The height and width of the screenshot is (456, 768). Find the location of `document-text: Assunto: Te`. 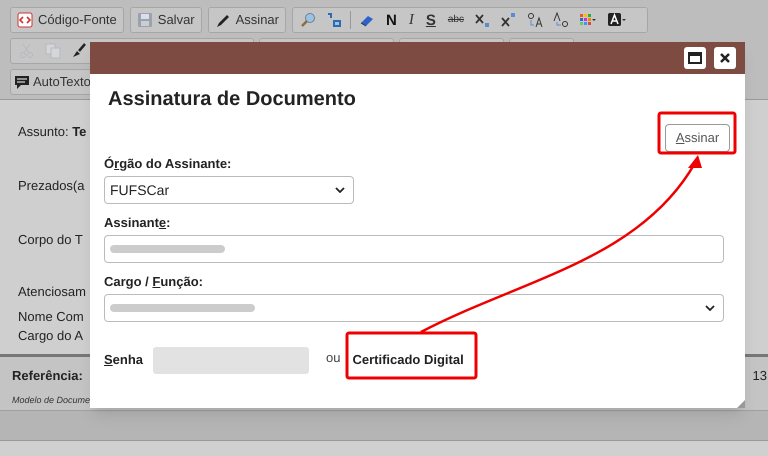

document-text: Assunto: Te is located at coordinates (52, 132).